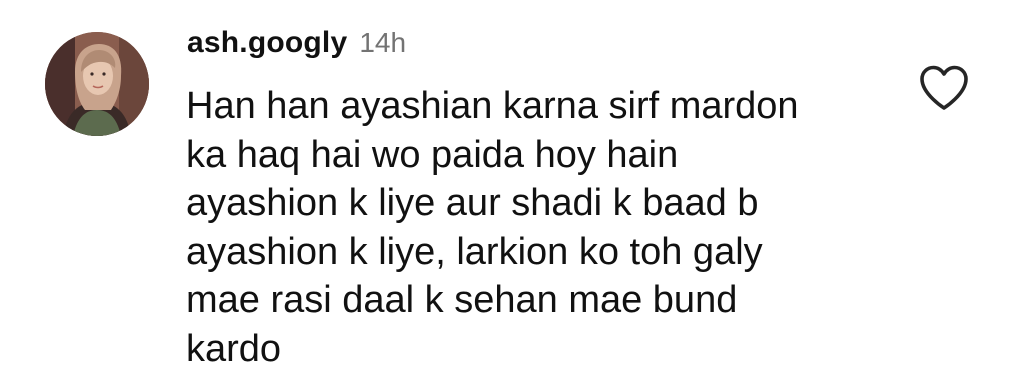 The image size is (1024, 374). What do you see at coordinates (267, 43) in the screenshot?
I see `username: ash.googly` at bounding box center [267, 43].